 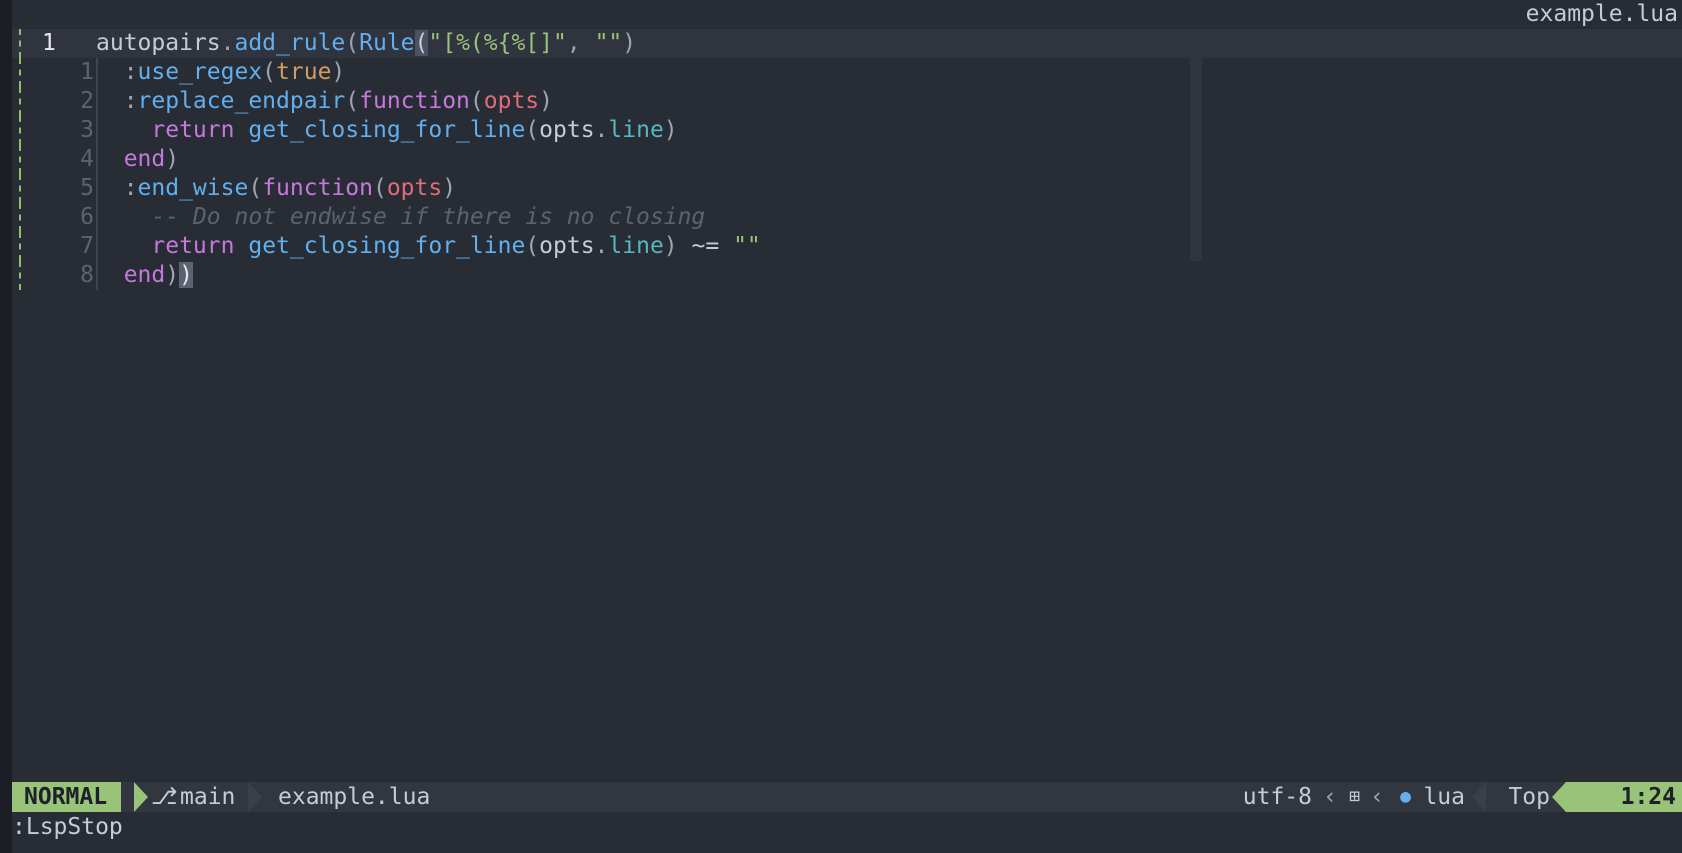 I want to click on code-line: 2 :replace_endpair(function(opts), so click(x=847, y=101).